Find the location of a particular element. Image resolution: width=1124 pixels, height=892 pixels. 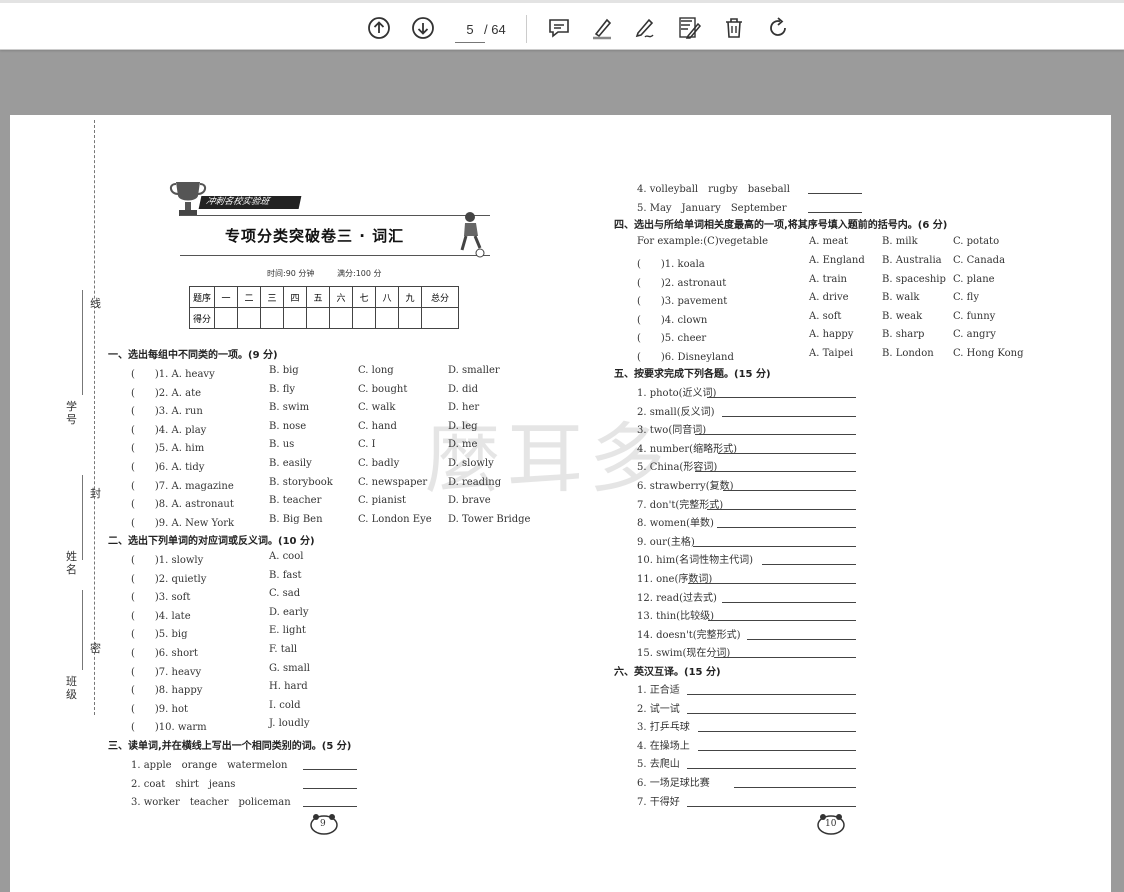

section2-question: ( )9. hot is located at coordinates (160, 709).